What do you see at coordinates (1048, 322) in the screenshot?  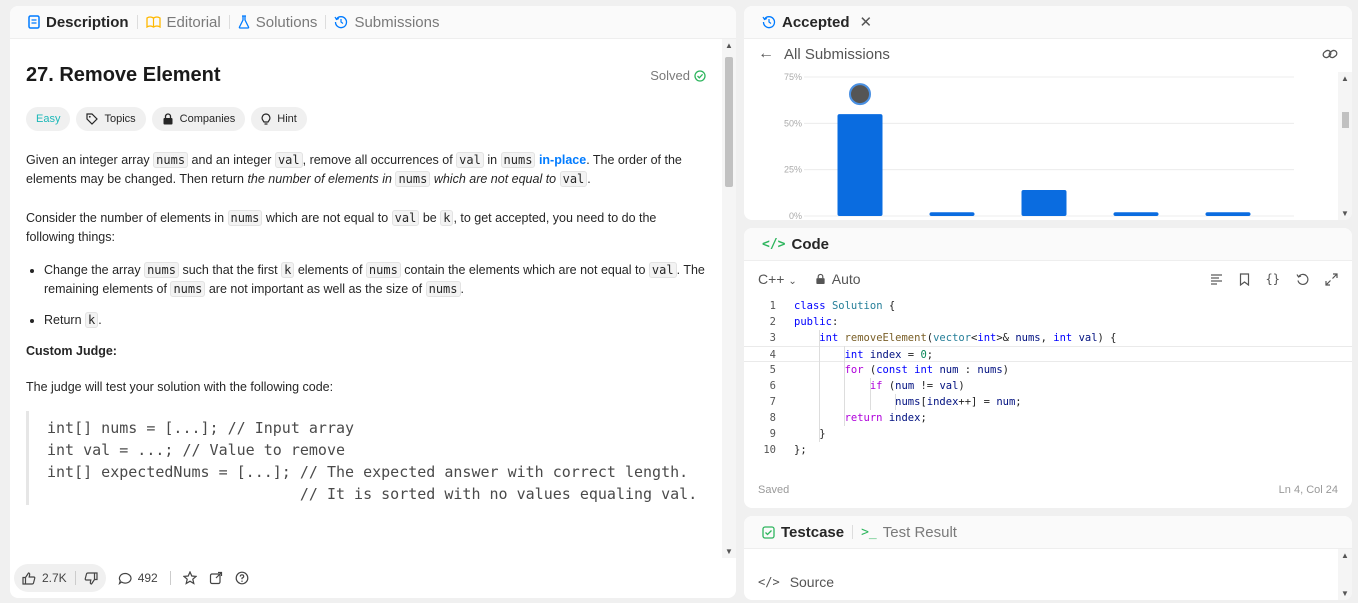 I see `code-line: 2 public:` at bounding box center [1048, 322].